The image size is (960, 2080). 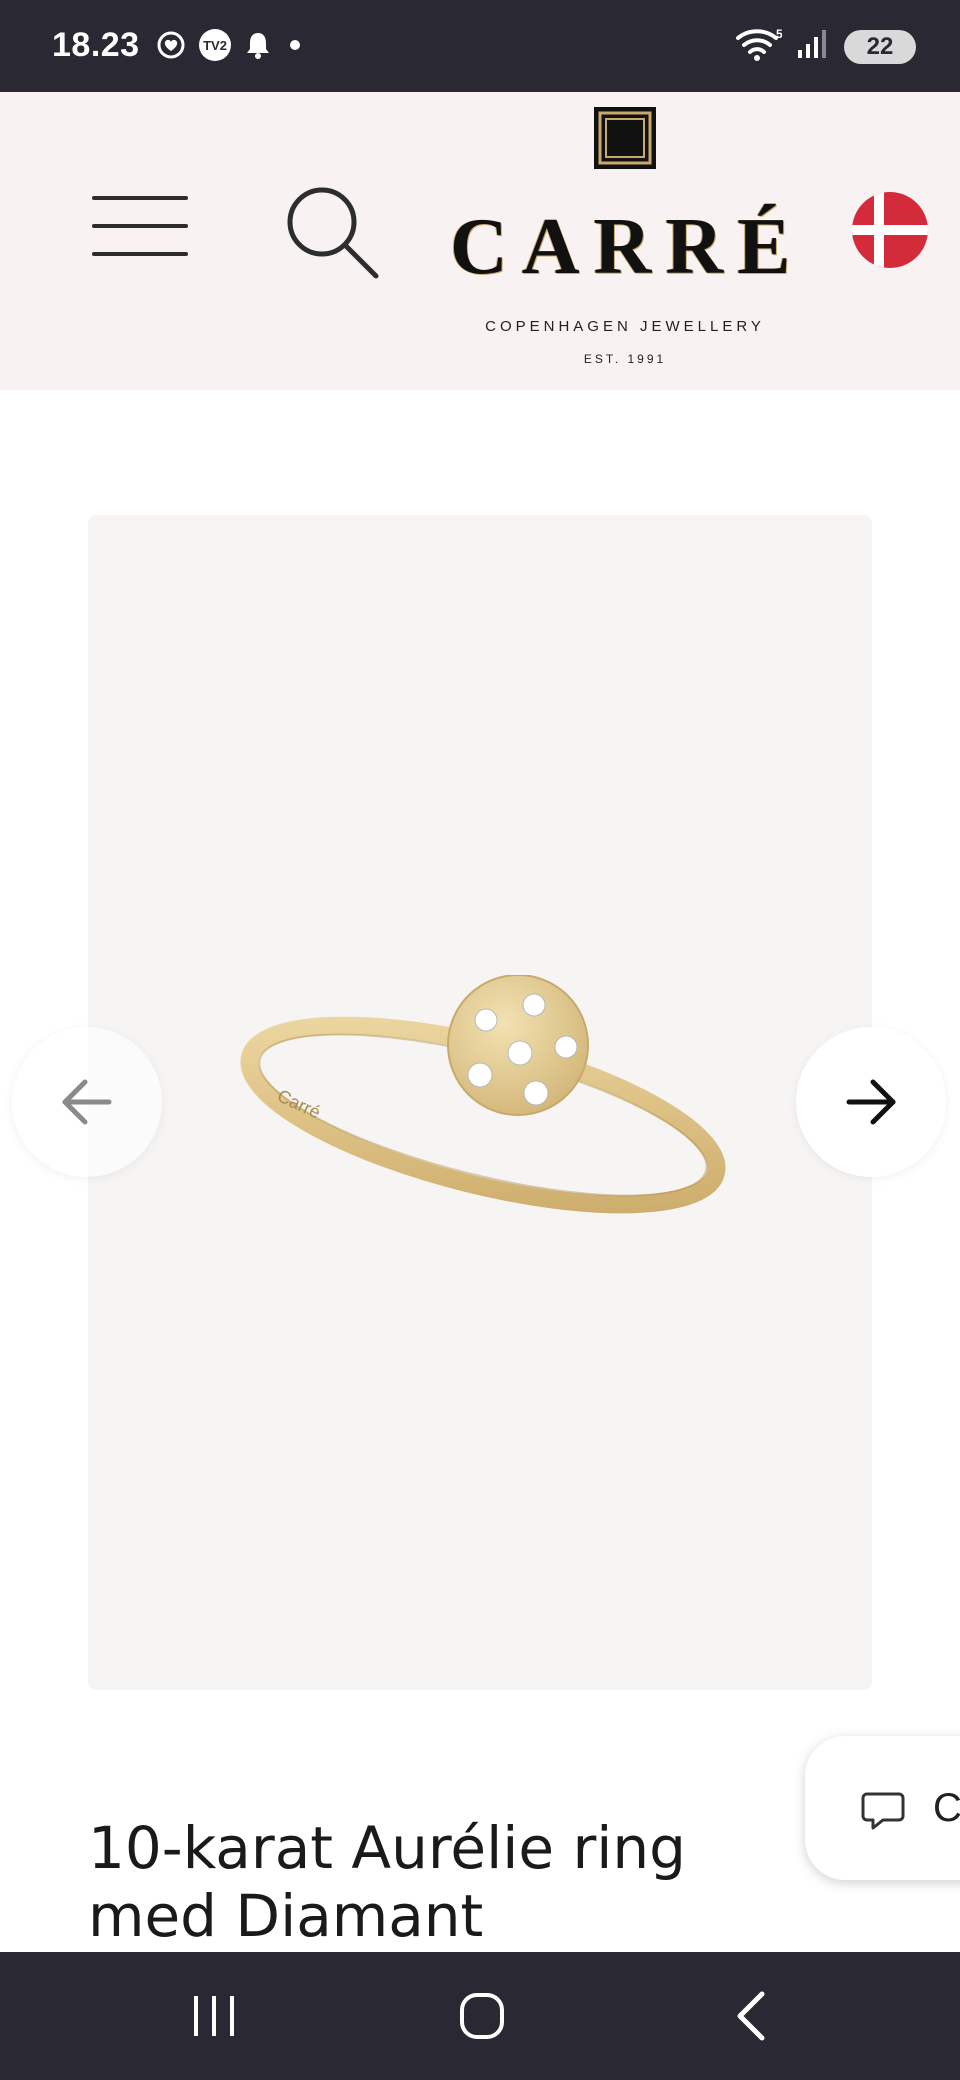 What do you see at coordinates (171, 45) in the screenshot?
I see `heart-monitor-icon` at bounding box center [171, 45].